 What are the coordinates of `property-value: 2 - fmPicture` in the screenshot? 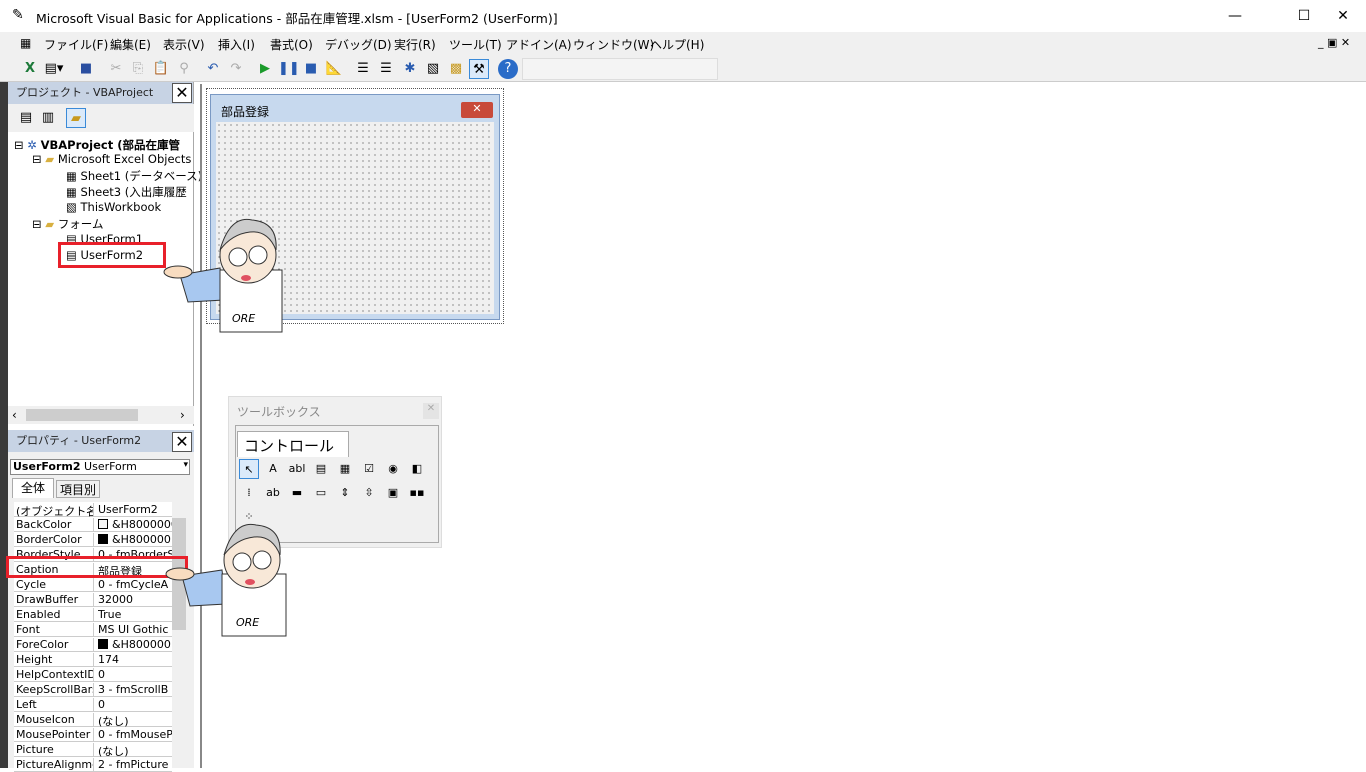 It's located at (135, 764).